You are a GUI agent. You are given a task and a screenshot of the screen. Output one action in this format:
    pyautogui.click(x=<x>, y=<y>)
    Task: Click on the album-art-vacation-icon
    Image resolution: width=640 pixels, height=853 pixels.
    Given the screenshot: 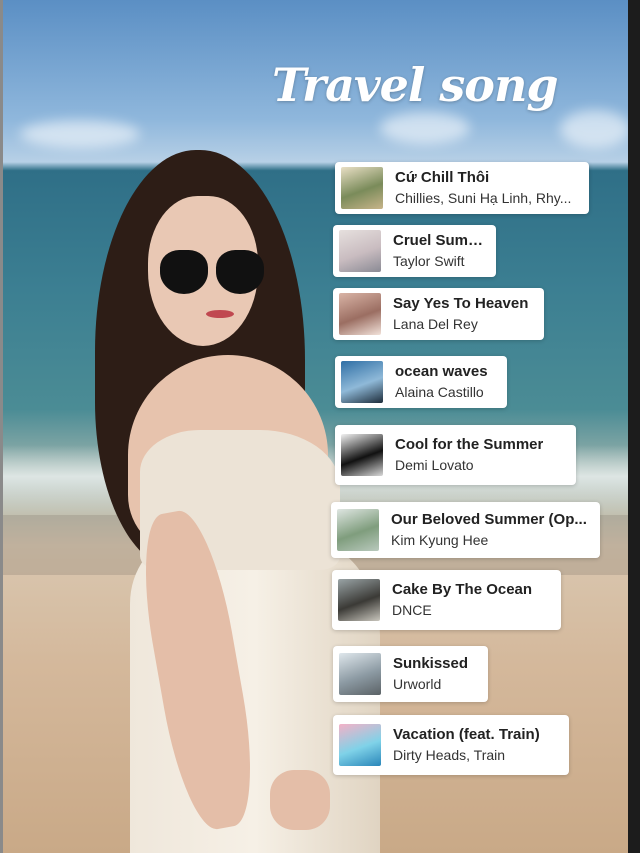 What is the action you would take?
    pyautogui.click(x=360, y=745)
    